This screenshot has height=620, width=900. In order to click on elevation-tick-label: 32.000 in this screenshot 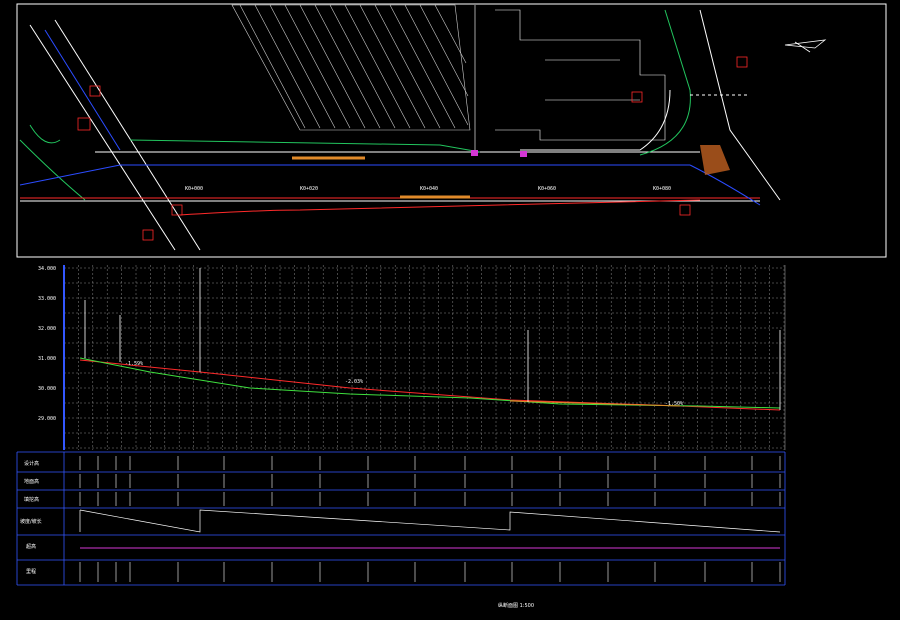, I will do `click(47, 329)`.